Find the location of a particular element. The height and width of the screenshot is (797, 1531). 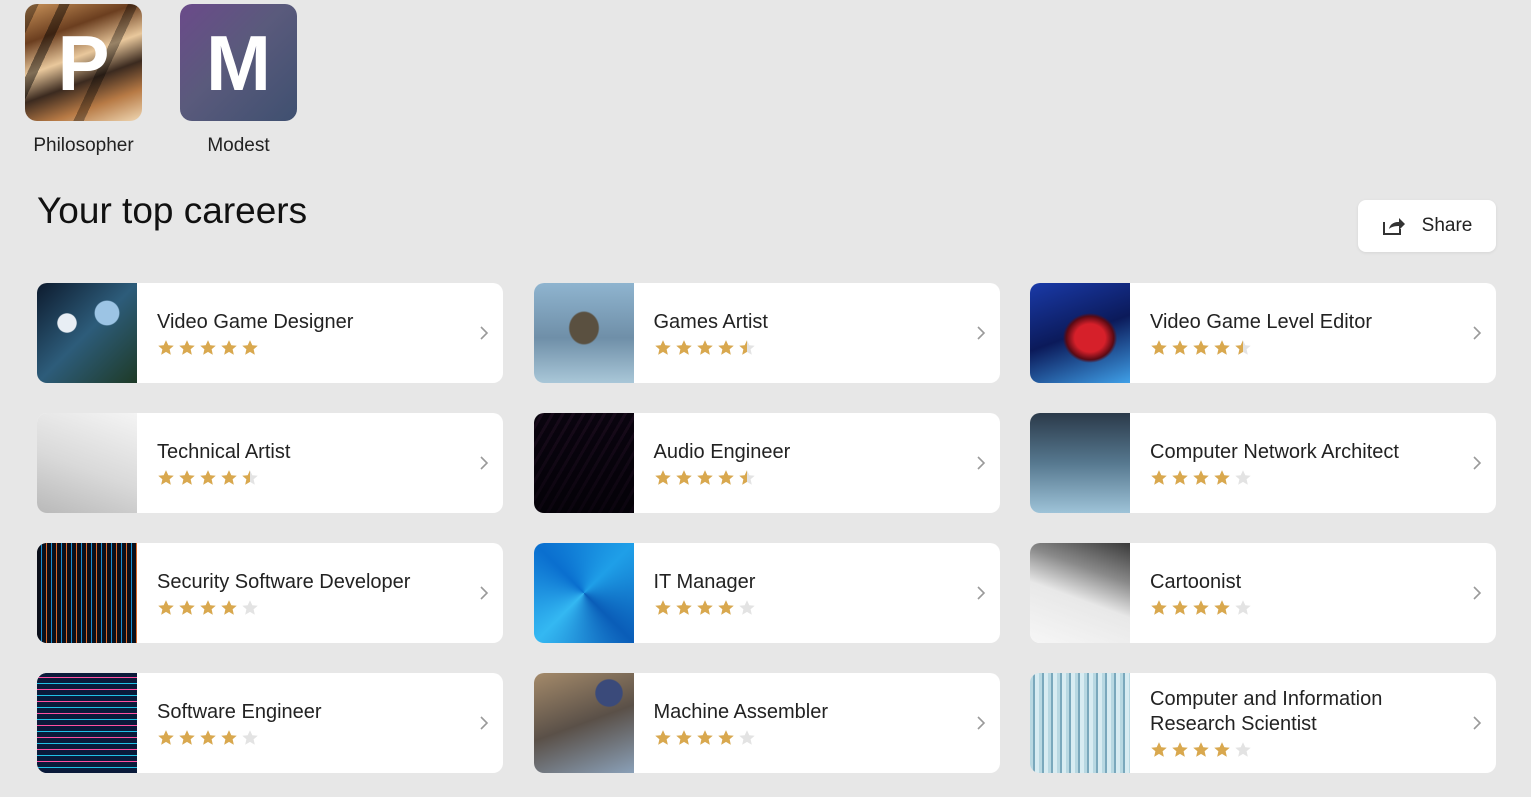

career-card: Video Game Designer is located at coordinates (270, 333).